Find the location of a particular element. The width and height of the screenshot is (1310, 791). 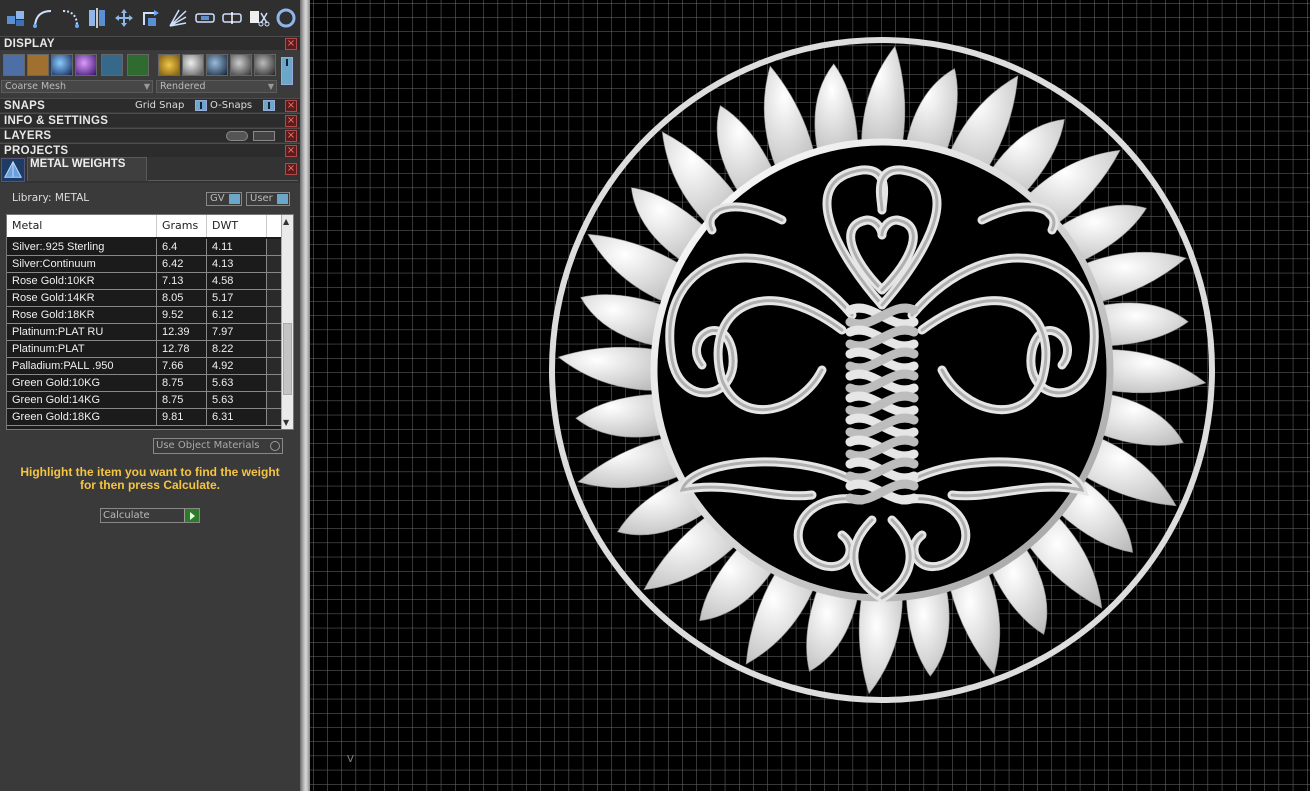

unlink-icon is located at coordinates (232, 18).